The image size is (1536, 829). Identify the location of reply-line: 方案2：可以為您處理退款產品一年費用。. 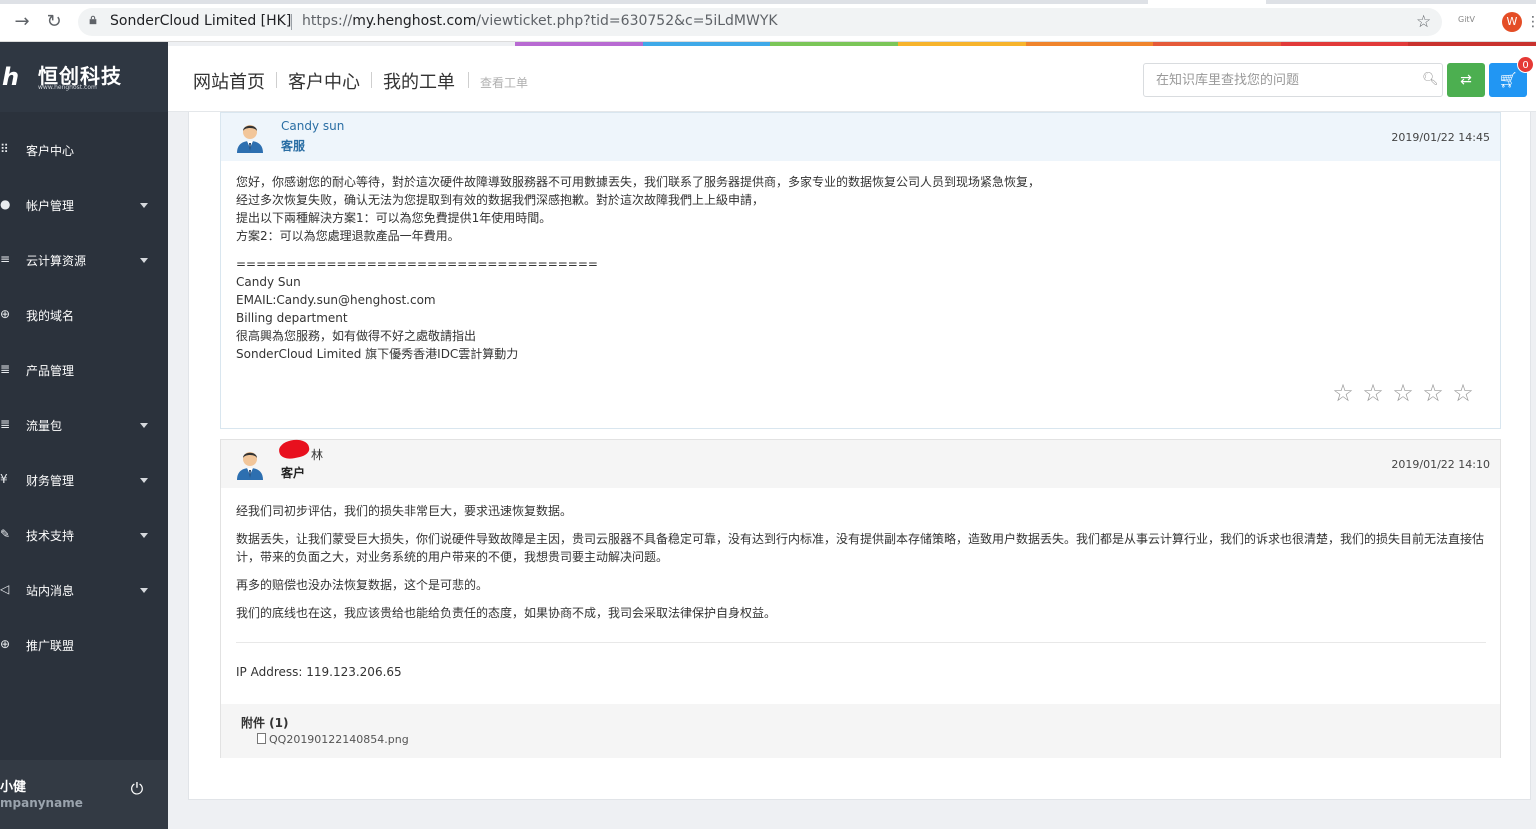
(348, 236).